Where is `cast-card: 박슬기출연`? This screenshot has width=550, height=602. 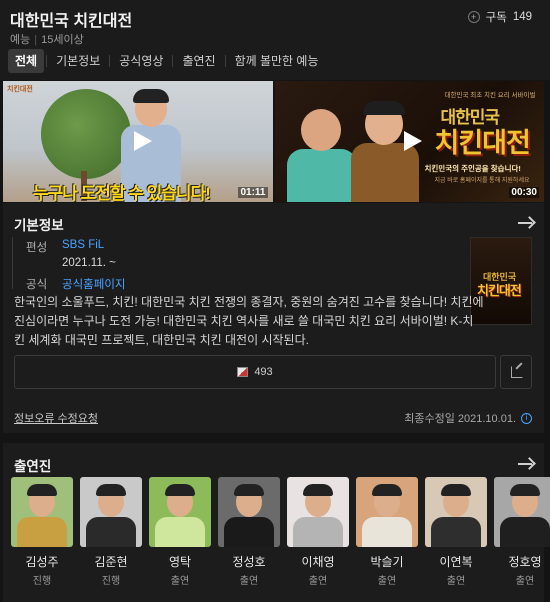
cast-card: 박슬기출연 is located at coordinates (387, 539).